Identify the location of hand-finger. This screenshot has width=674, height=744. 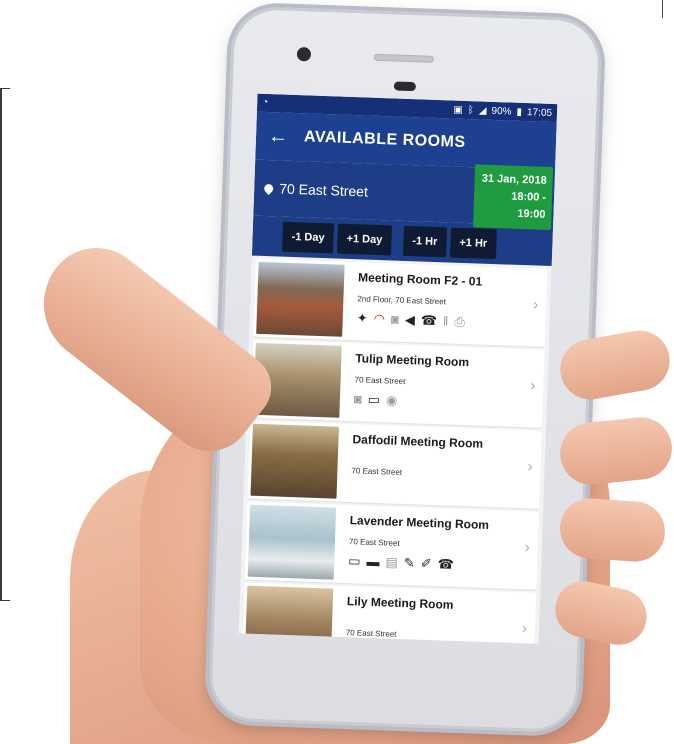
(612, 530).